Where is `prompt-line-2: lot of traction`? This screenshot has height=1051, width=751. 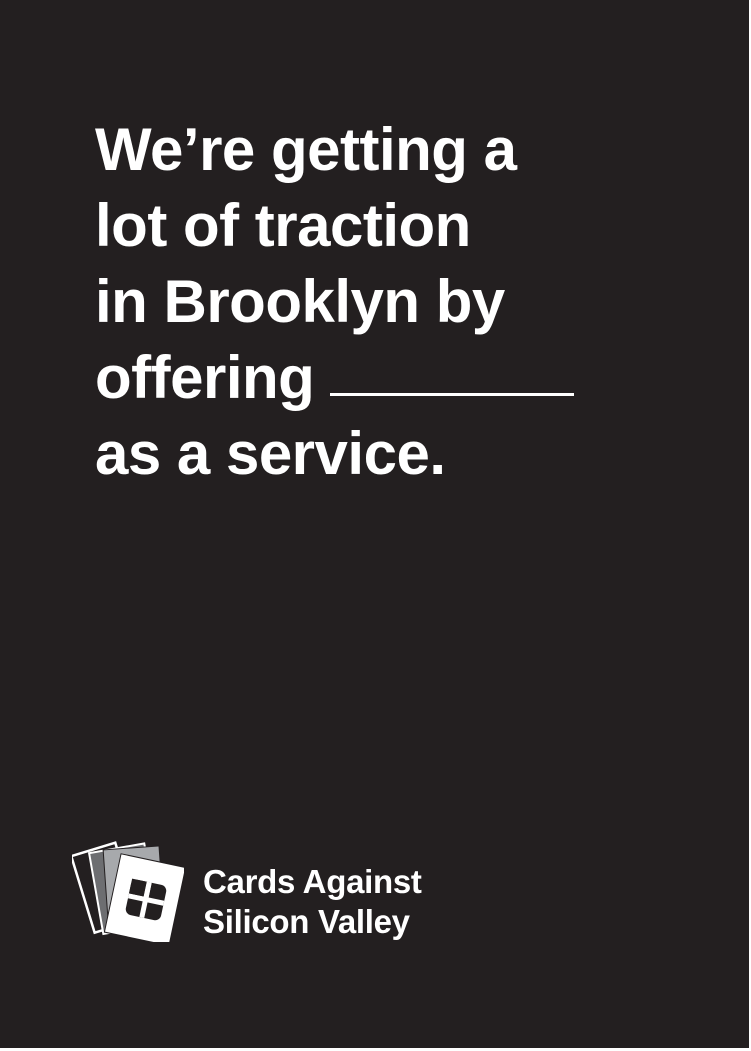
prompt-line-2: lot of traction is located at coordinates (283, 225).